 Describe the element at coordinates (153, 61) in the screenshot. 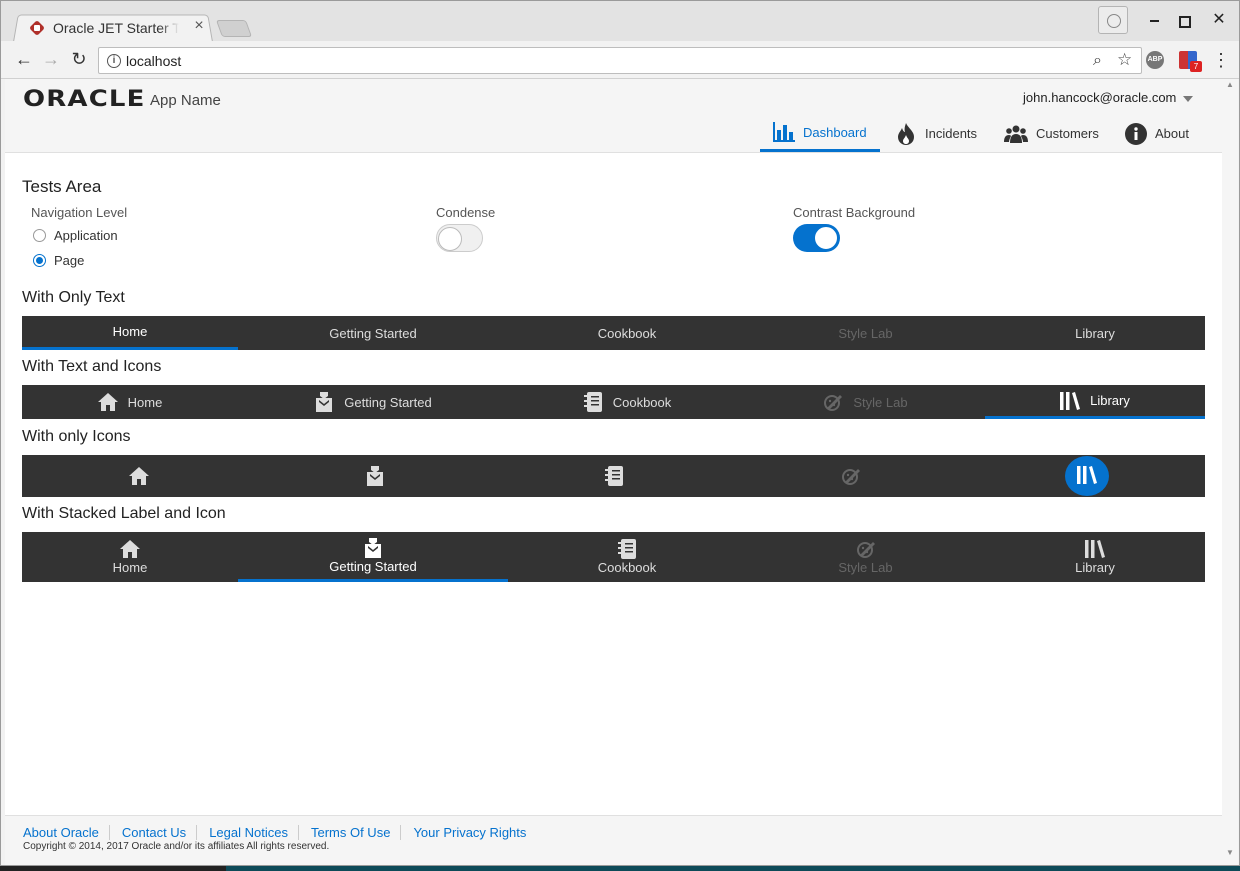

I see `url-text: localhost` at that location.